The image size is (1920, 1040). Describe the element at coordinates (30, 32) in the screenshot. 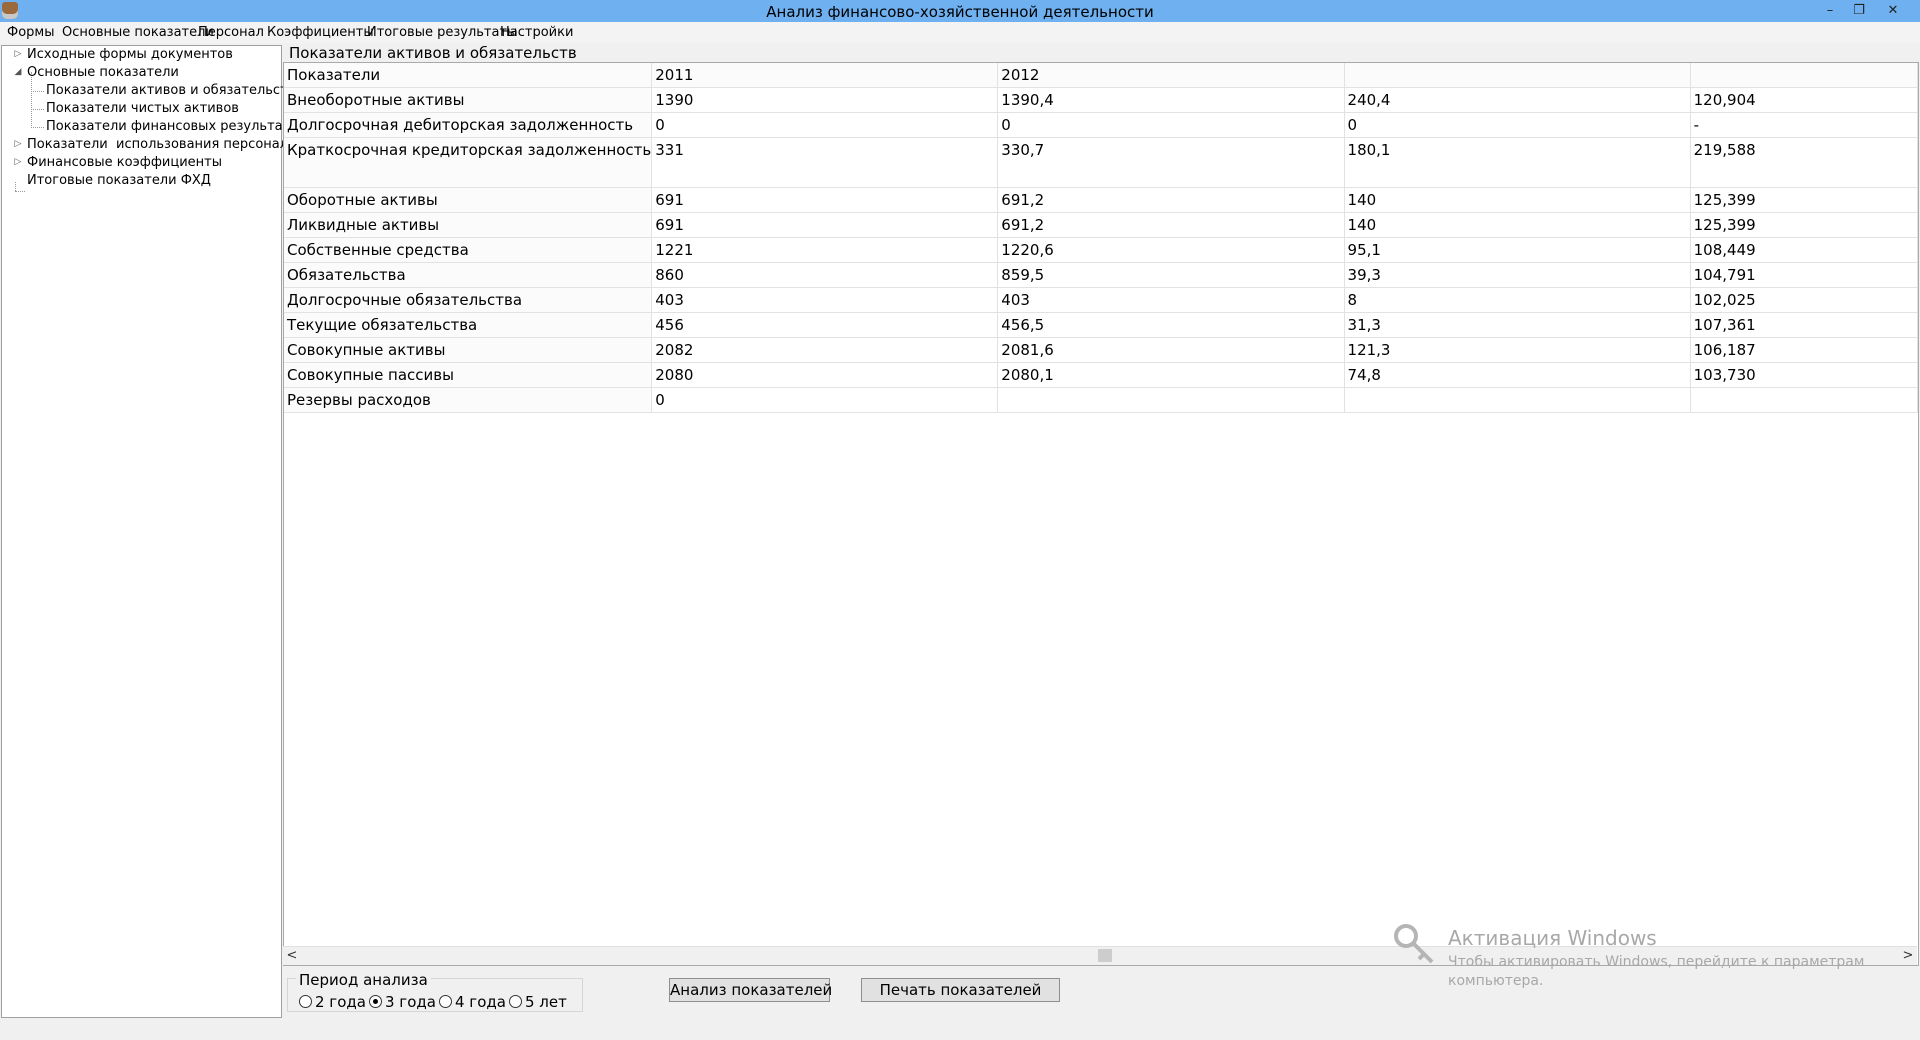

I see `menu-forms: Формы` at that location.